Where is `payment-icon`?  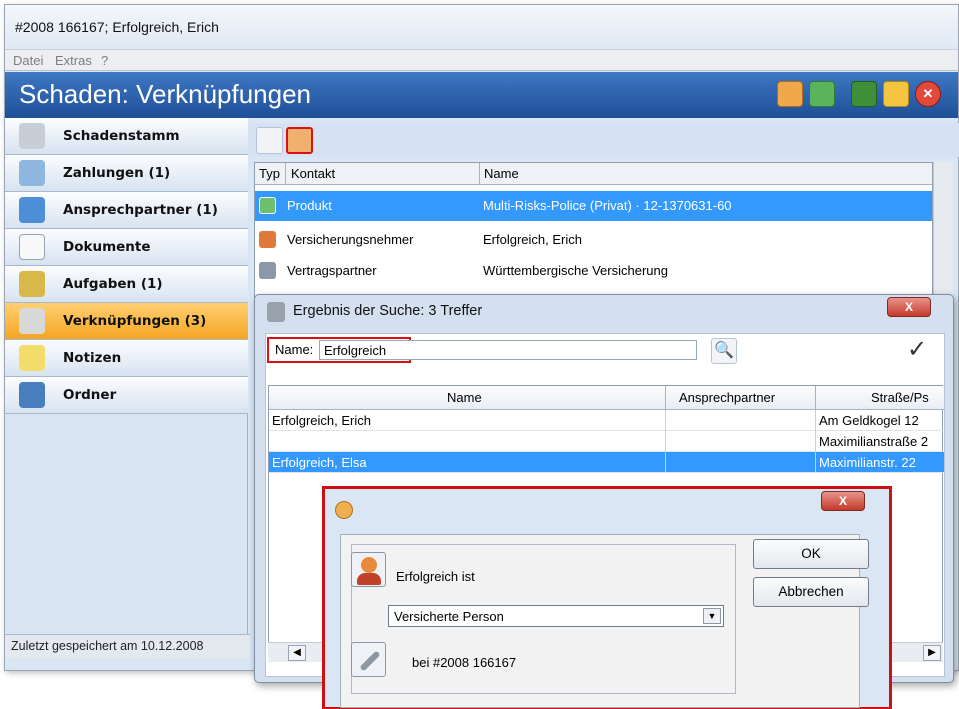
payment-icon is located at coordinates (32, 173).